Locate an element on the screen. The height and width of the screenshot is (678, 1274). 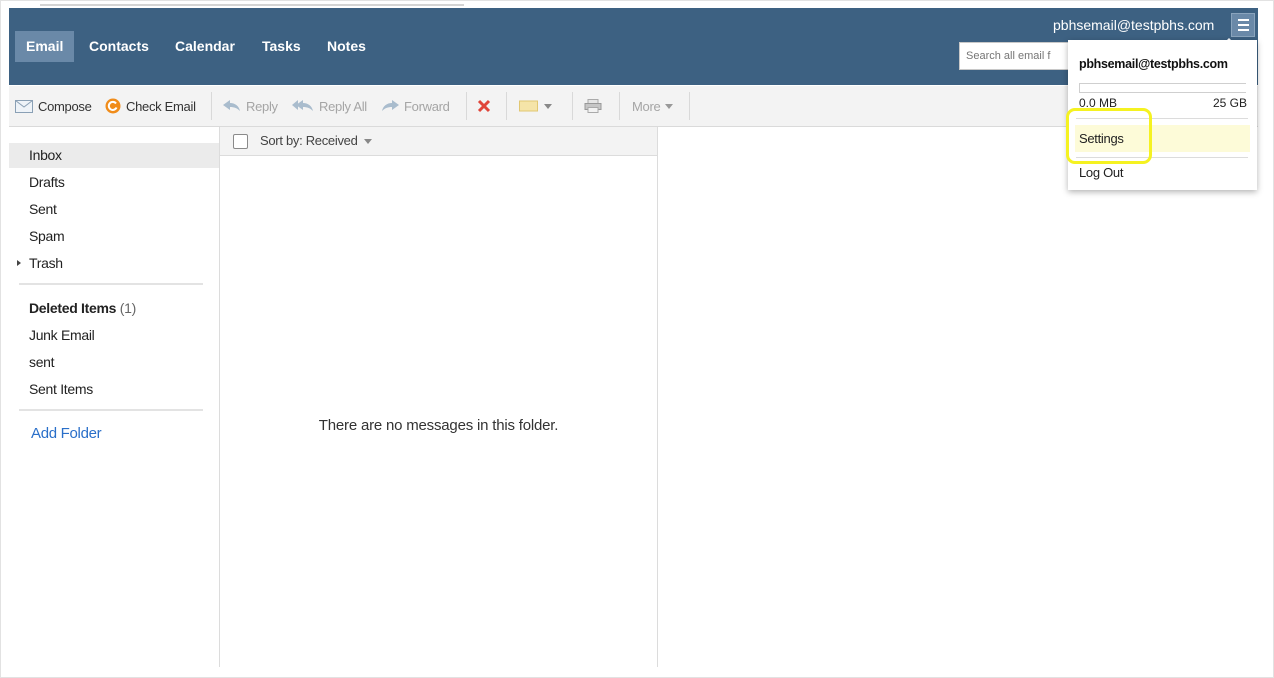
folder-label: Inbox is located at coordinates (45, 155).